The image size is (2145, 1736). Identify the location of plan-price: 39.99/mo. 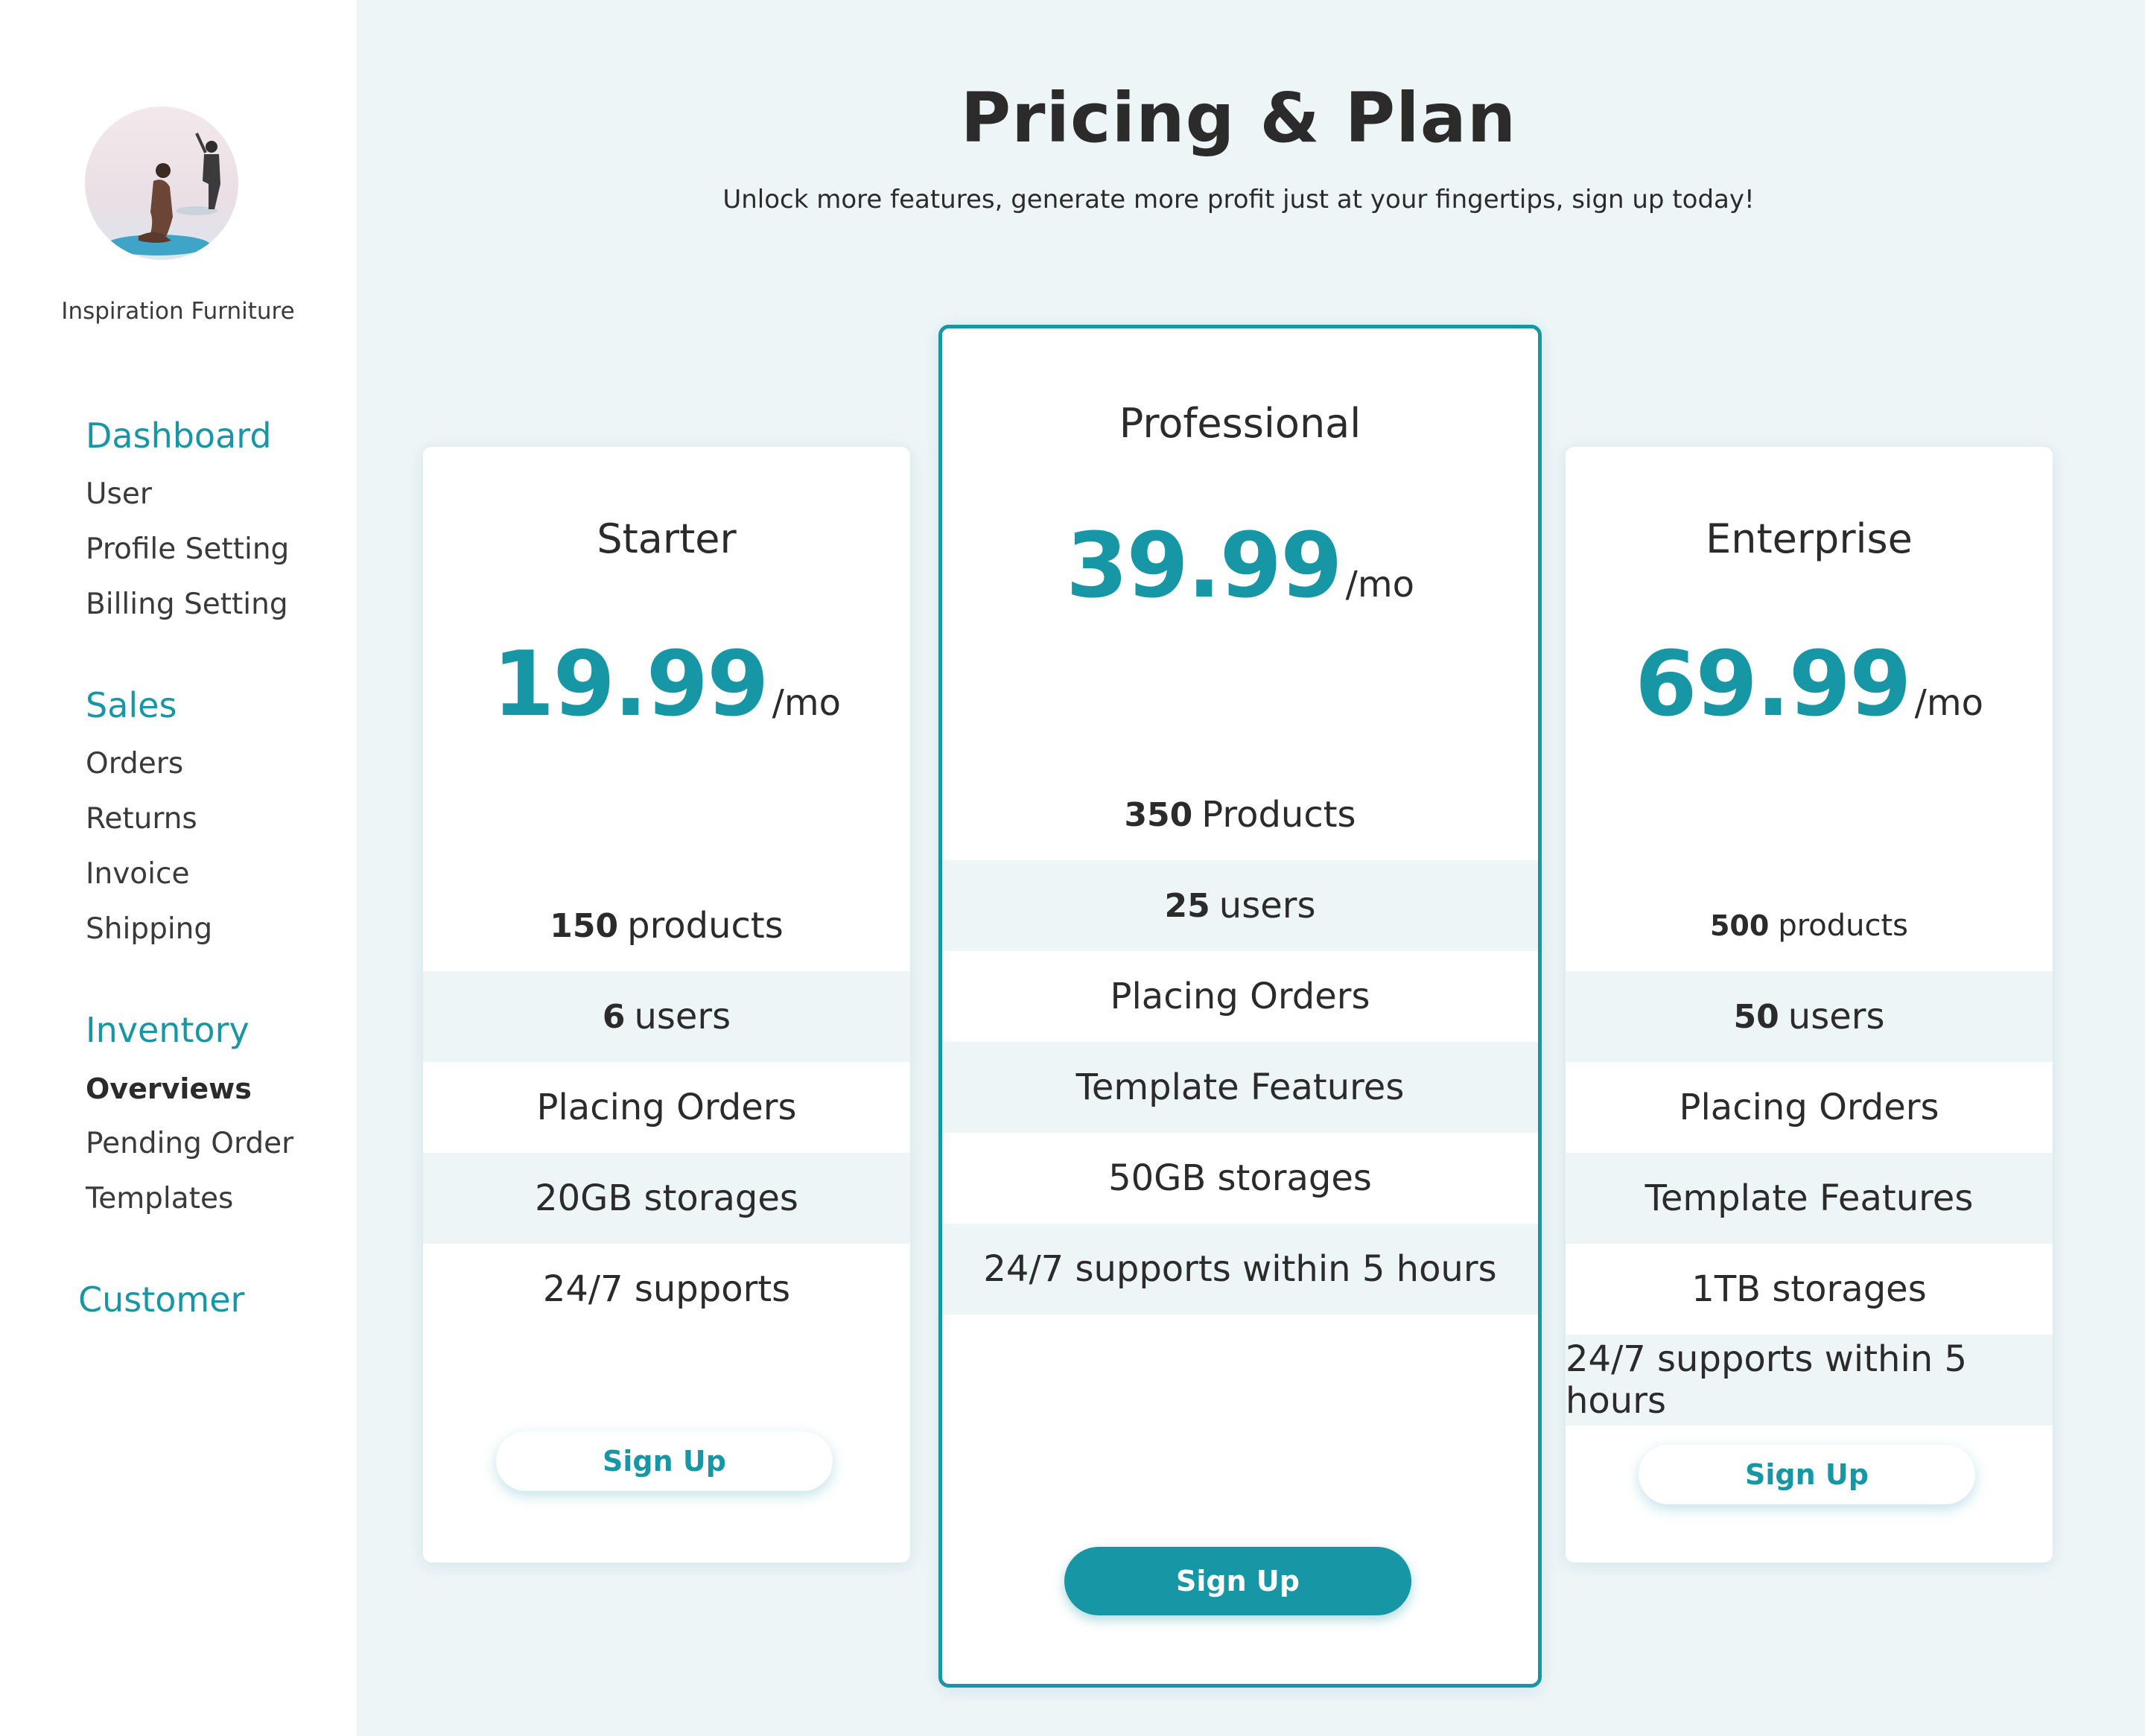
(1240, 566).